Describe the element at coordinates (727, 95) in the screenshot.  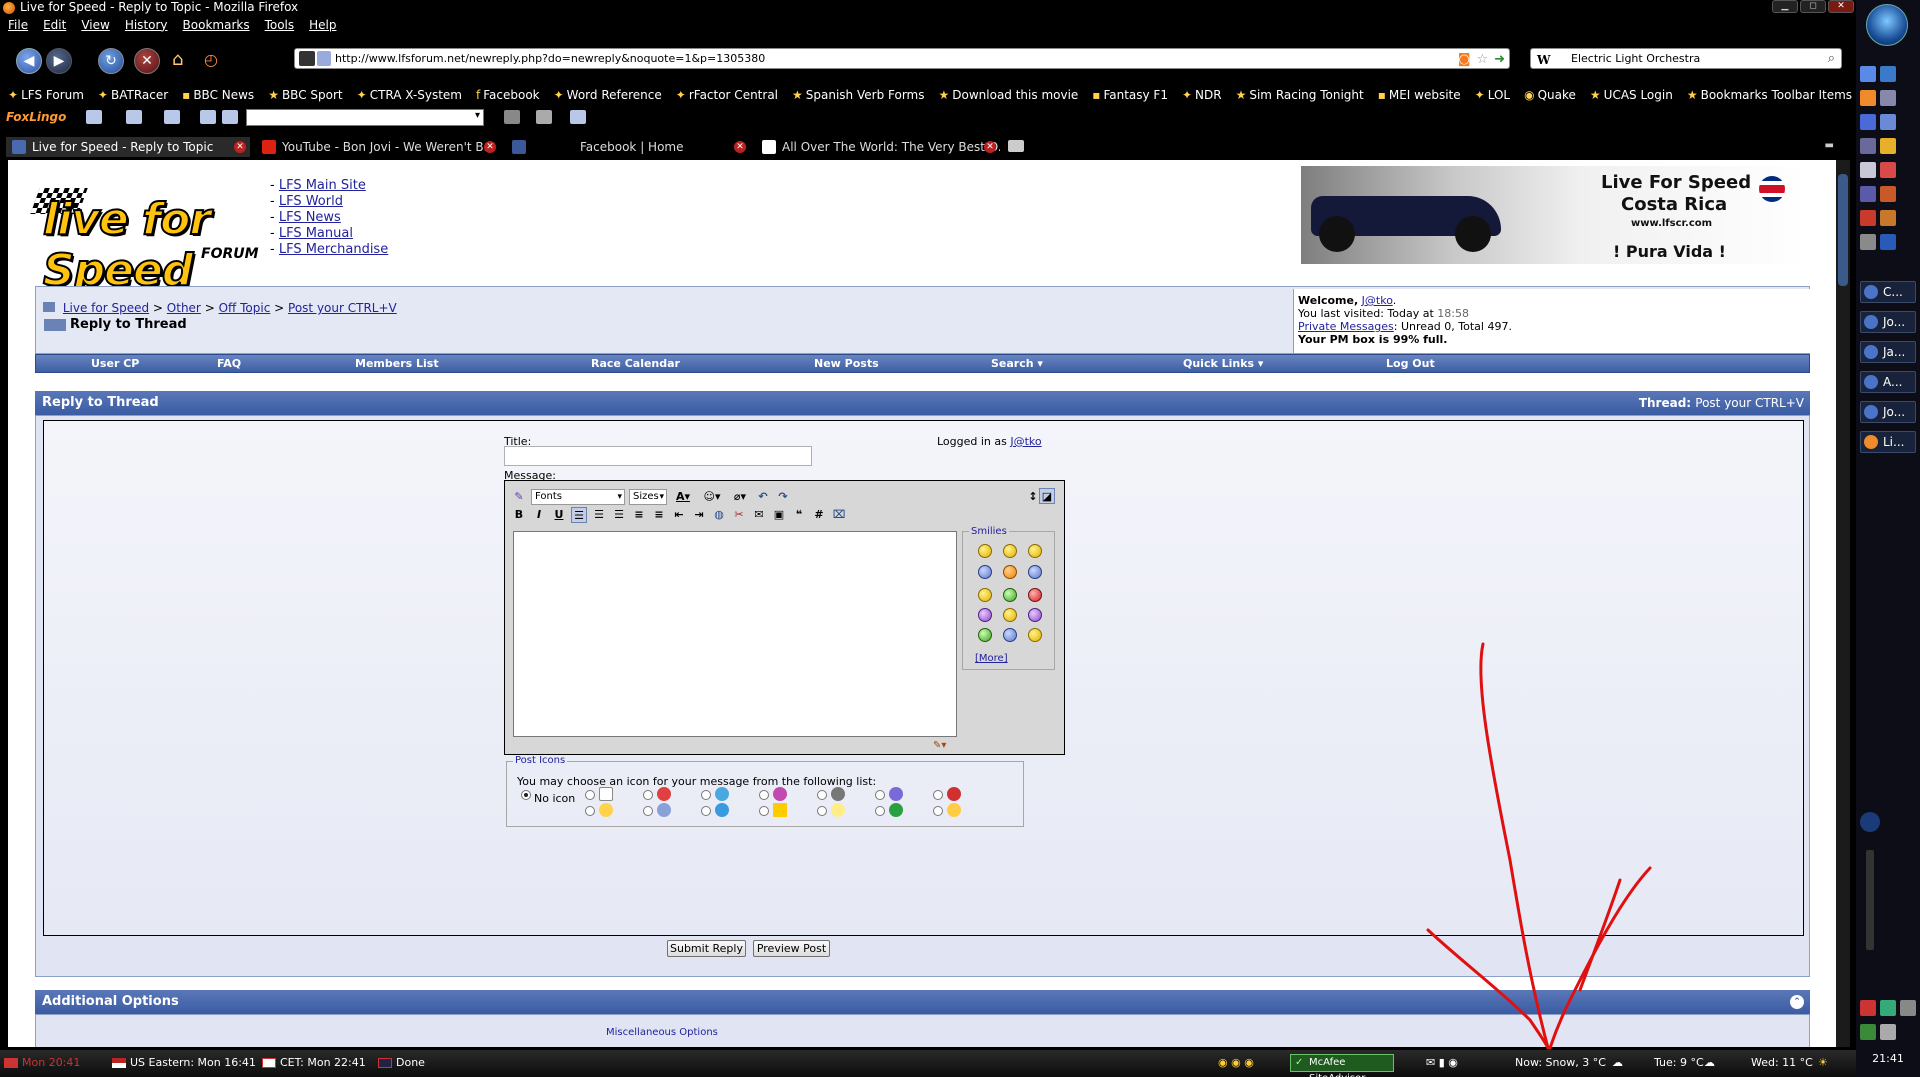
I see `bookmark-rfactor: ✦ rFactor Central` at that location.